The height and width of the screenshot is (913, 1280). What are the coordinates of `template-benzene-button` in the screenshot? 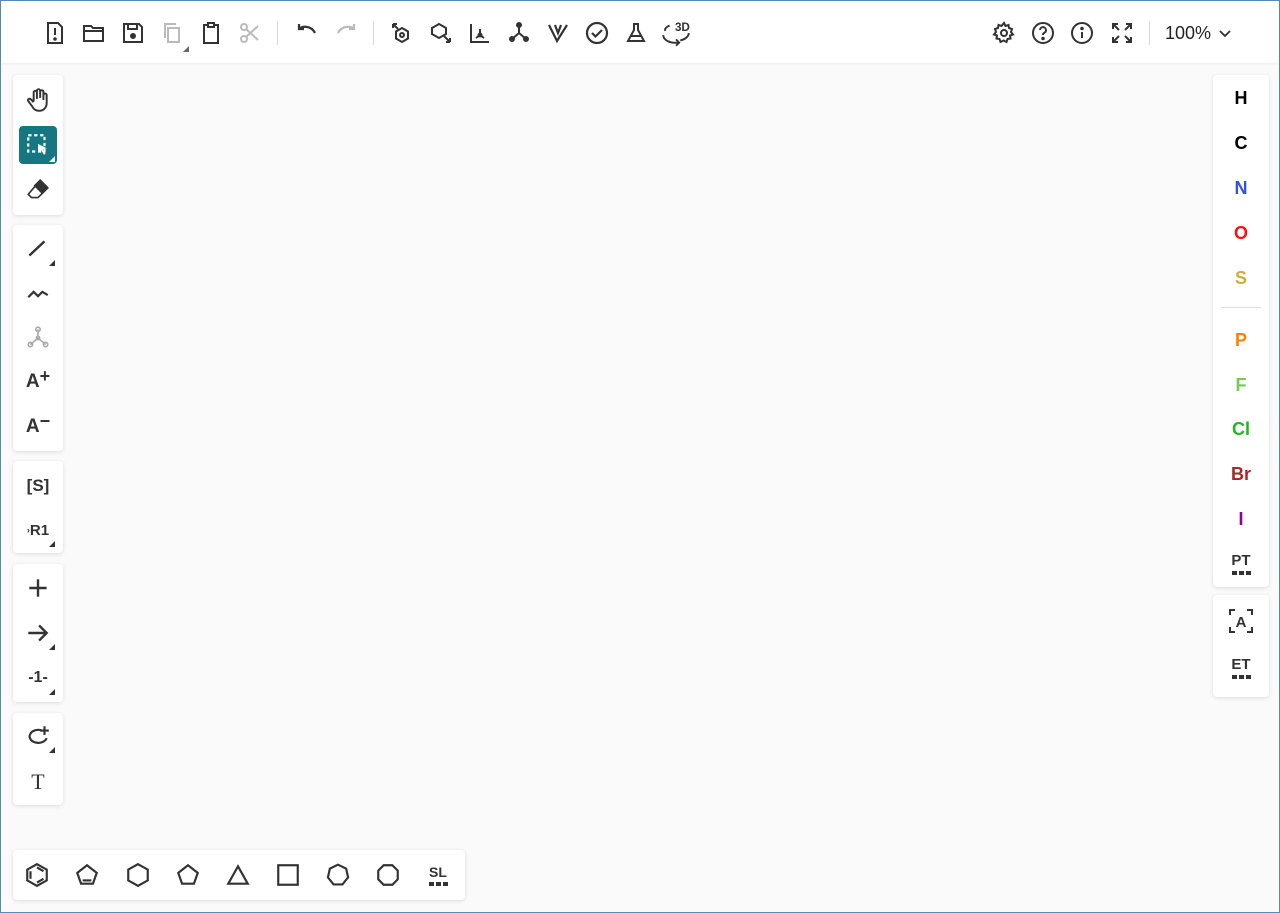 It's located at (37, 875).